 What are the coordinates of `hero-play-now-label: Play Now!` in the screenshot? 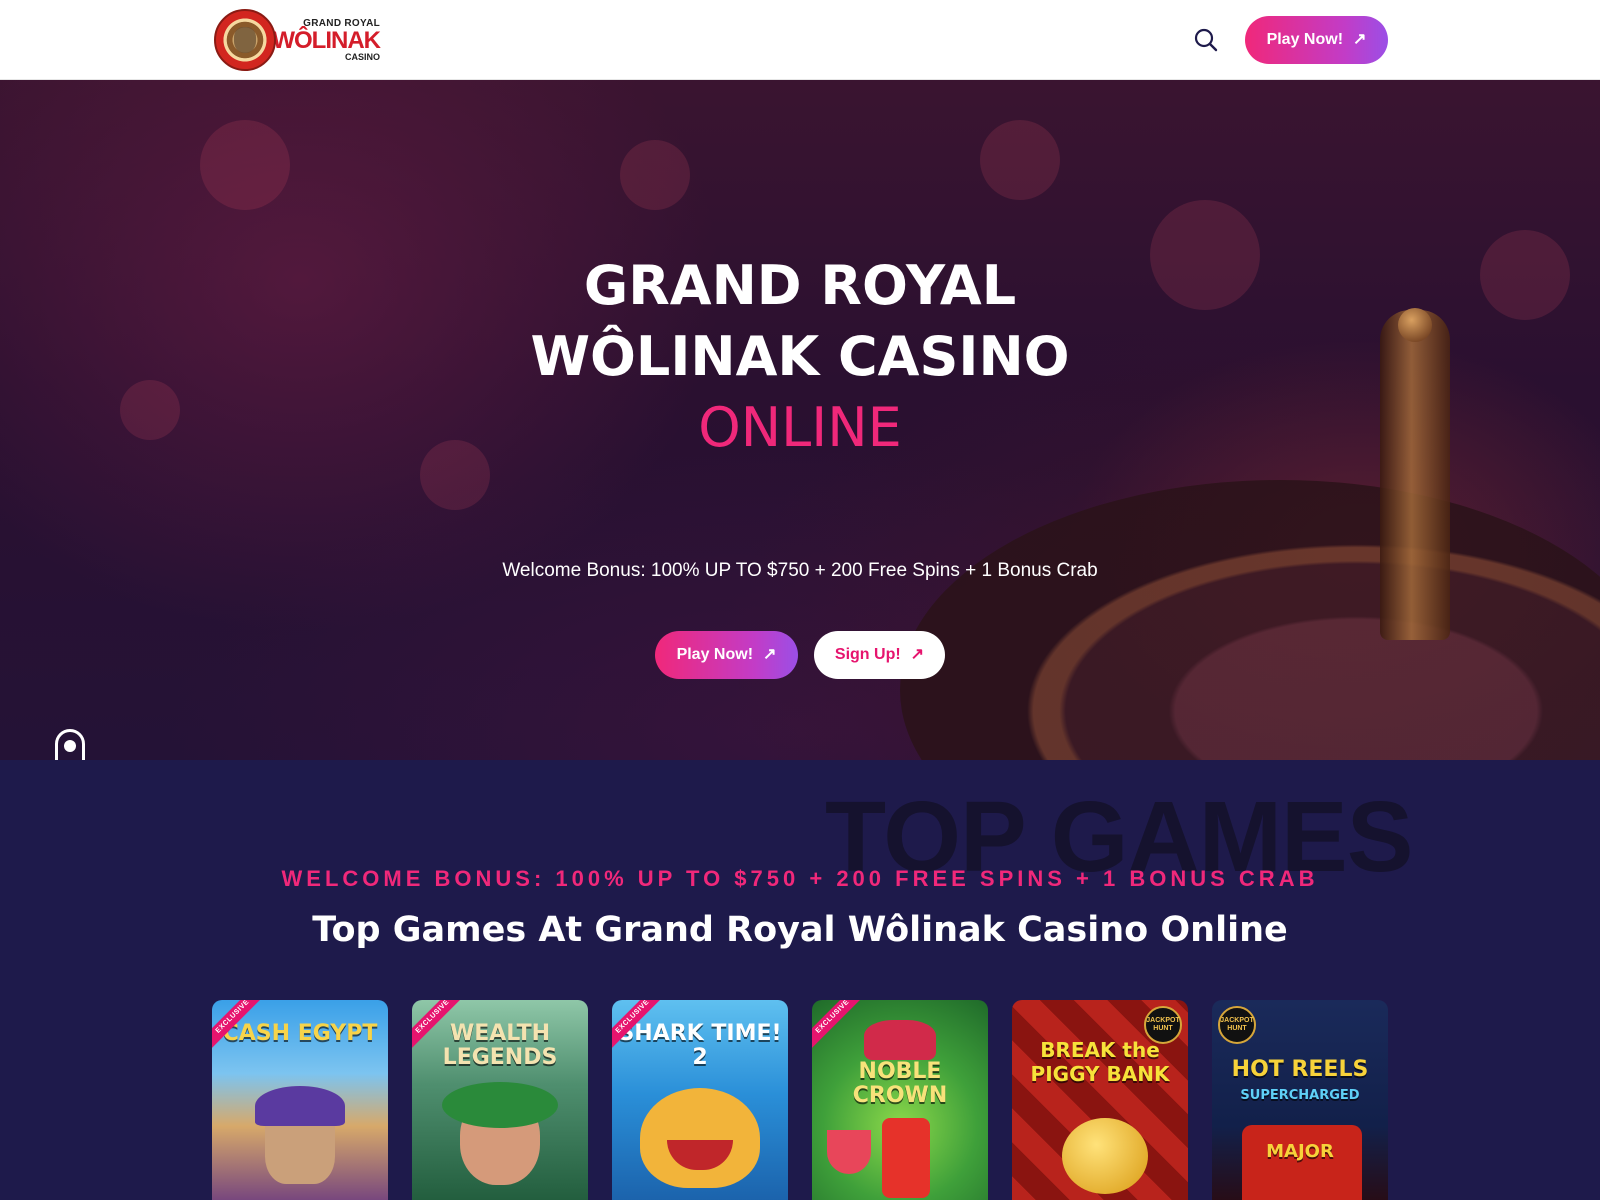 It's located at (715, 654).